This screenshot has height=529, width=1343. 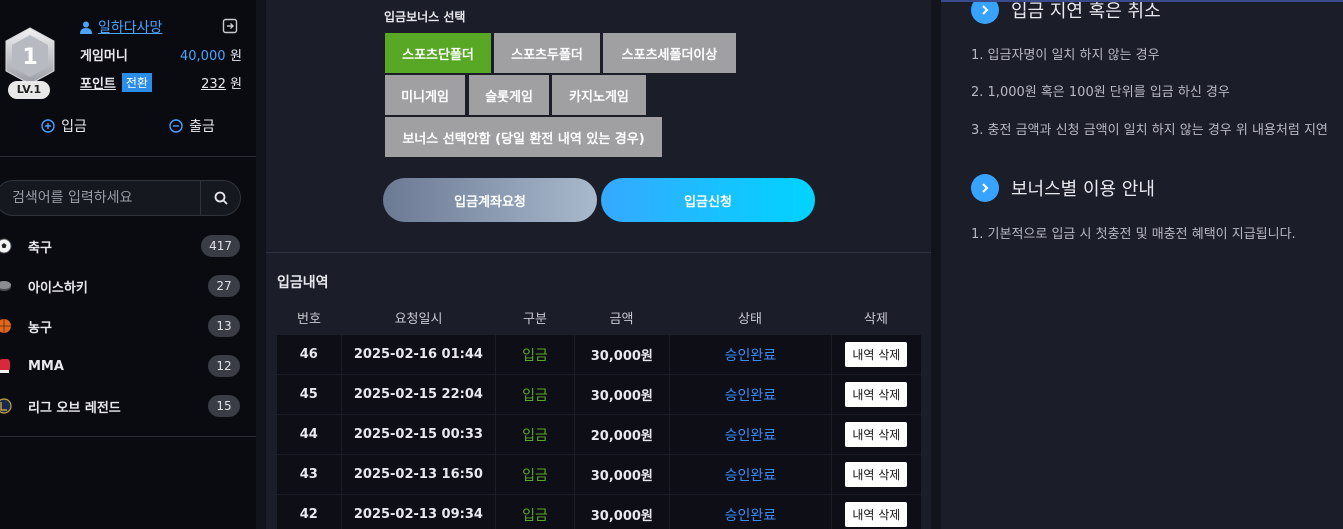 What do you see at coordinates (161, 54) in the screenshot?
I see `game-money-row: 게임머니 40,000 원` at bounding box center [161, 54].